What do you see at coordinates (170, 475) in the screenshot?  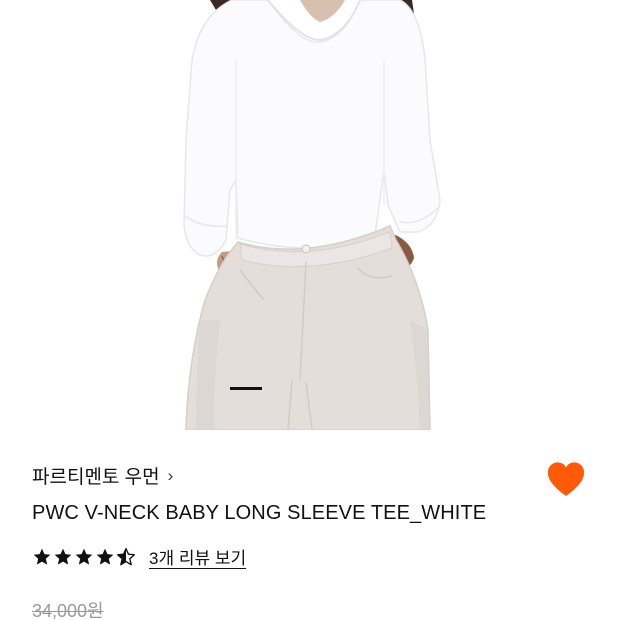 I see `chevron-right-icon: ›` at bounding box center [170, 475].